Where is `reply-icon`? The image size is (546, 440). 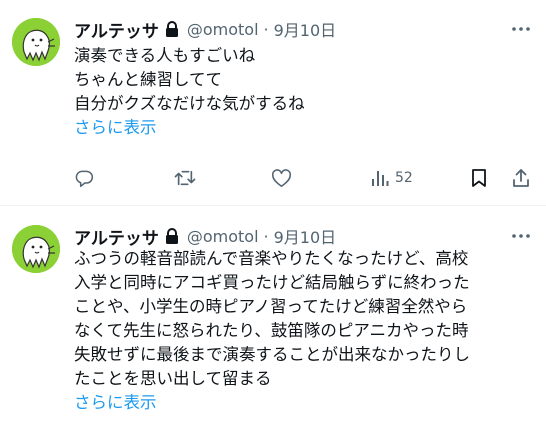
reply-icon is located at coordinates (84, 178).